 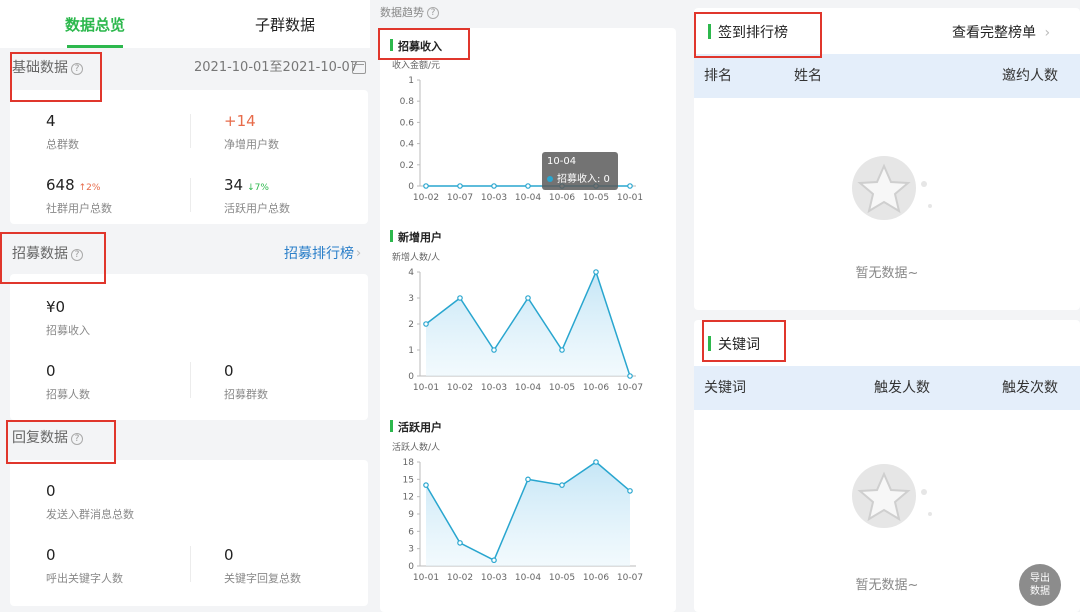 What do you see at coordinates (56, 307) in the screenshot?
I see `stat-value: ¥0` at bounding box center [56, 307].